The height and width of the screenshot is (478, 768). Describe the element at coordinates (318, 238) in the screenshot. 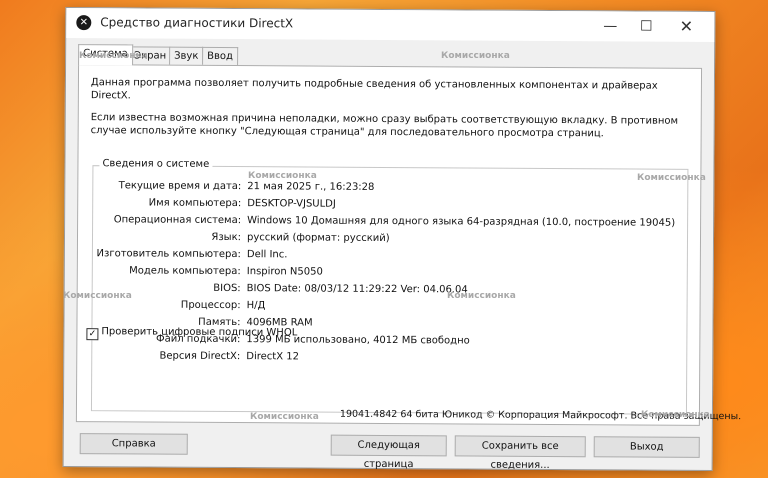

I see `info-value: русский (формат: русский)` at that location.